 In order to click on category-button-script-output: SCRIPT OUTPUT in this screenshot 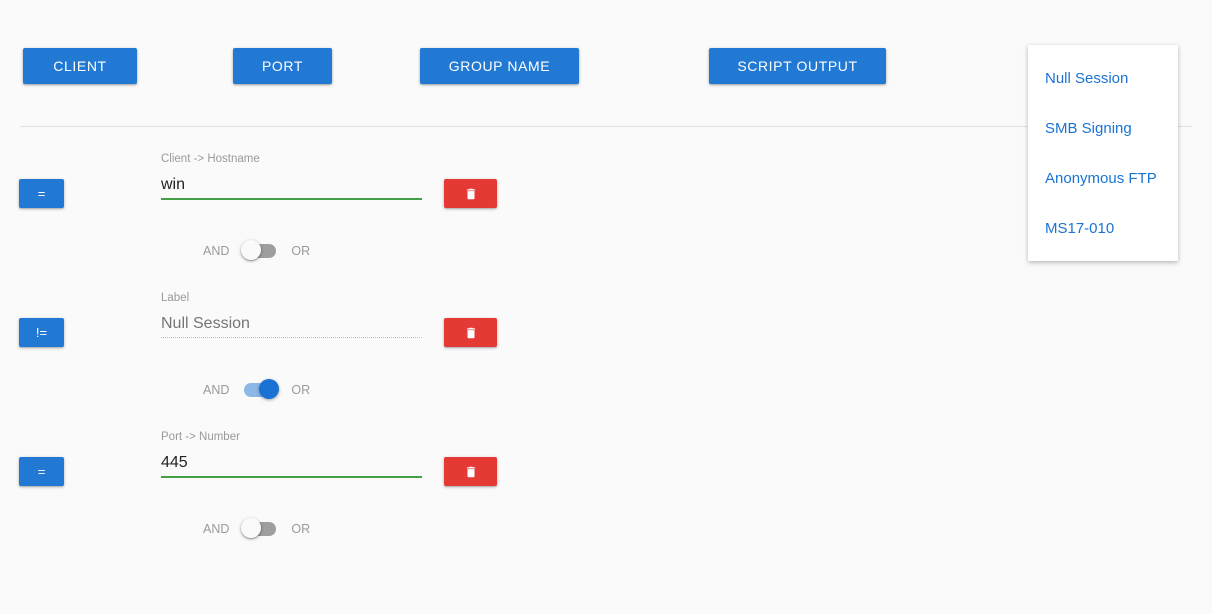, I will do `click(797, 66)`.